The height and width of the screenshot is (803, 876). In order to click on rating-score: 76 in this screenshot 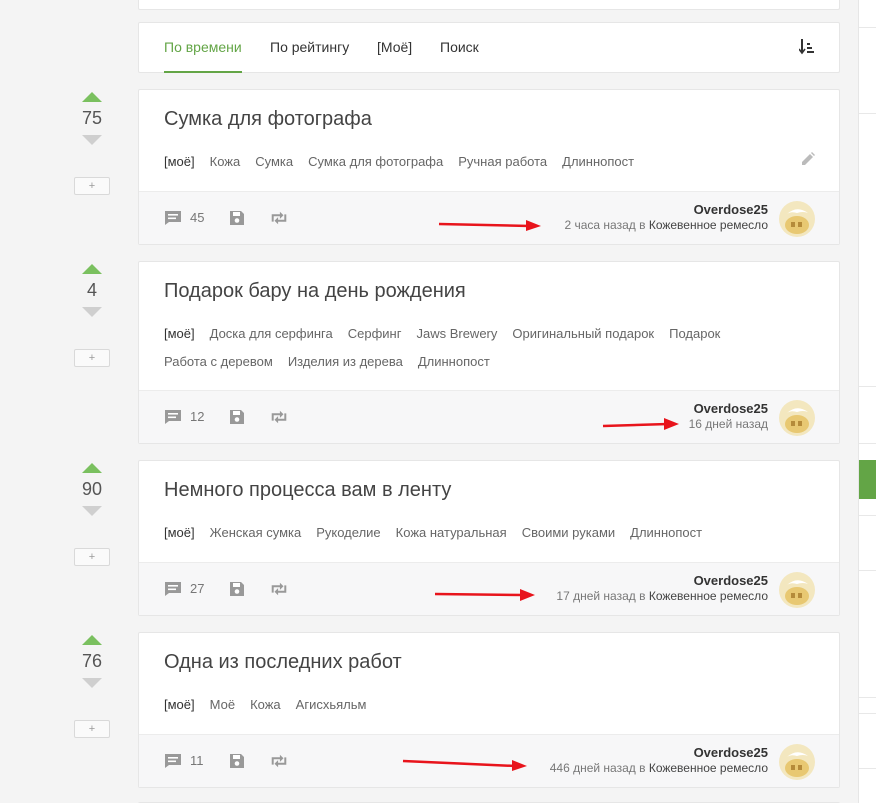, I will do `click(92, 661)`.